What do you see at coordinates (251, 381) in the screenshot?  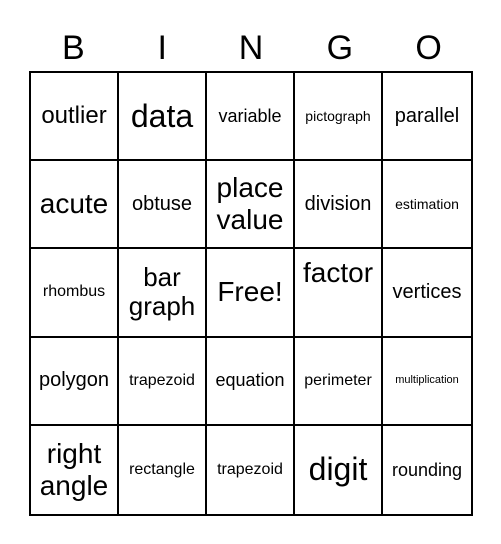 I see `bingo-cell: equation` at bounding box center [251, 381].